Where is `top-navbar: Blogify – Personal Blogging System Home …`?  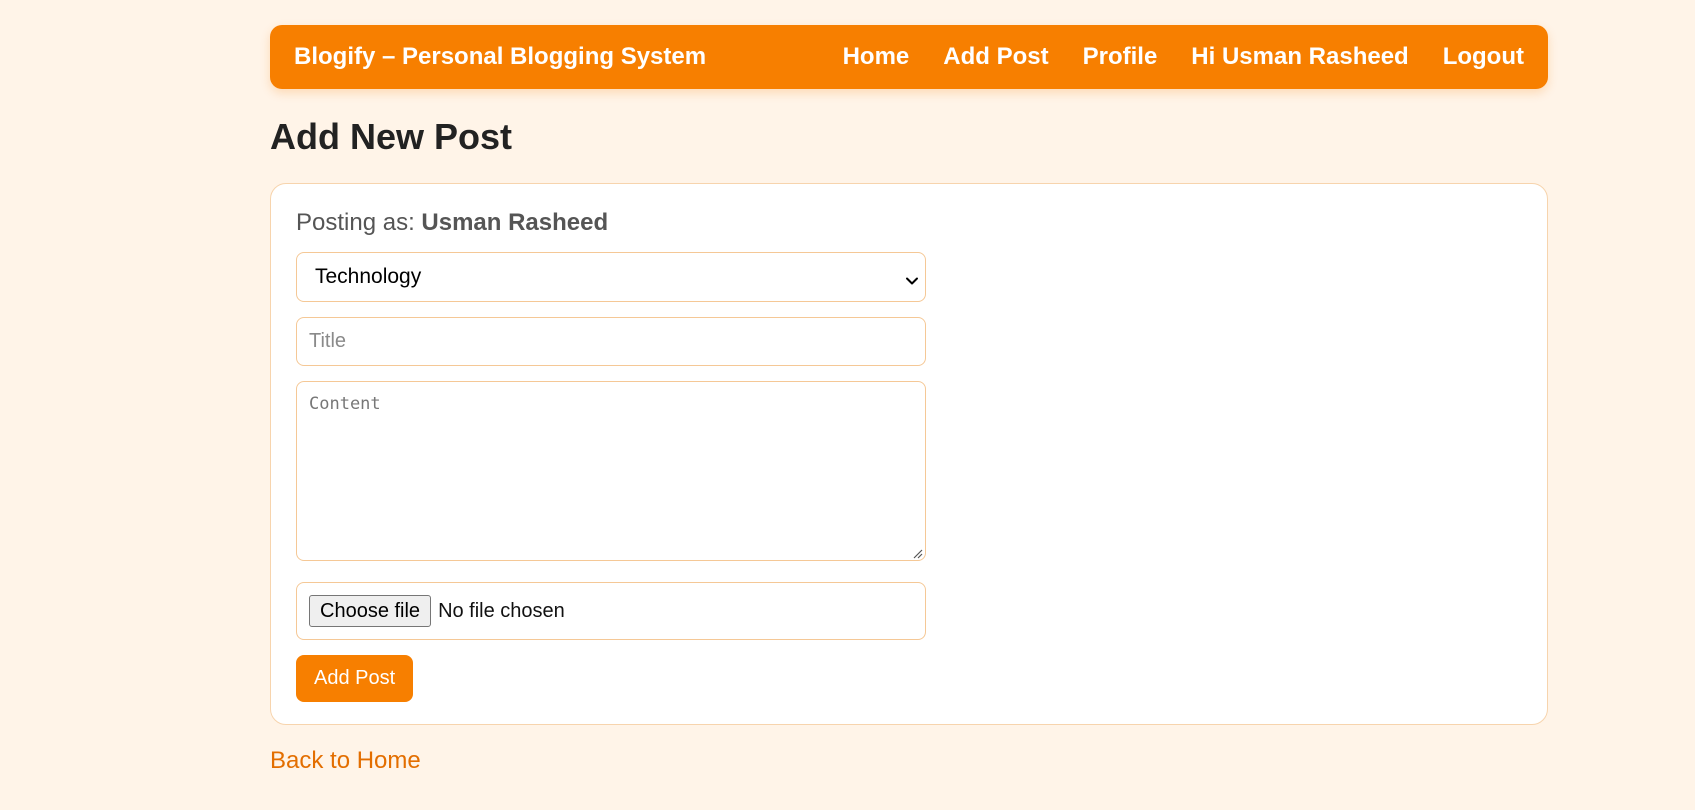
top-navbar: Blogify – Personal Blogging System Home … is located at coordinates (909, 57).